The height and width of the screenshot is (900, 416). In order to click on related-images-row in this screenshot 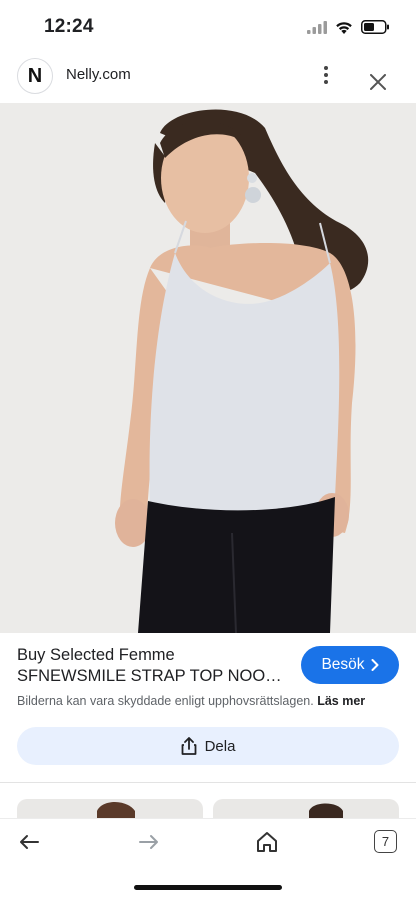, I will do `click(208, 809)`.